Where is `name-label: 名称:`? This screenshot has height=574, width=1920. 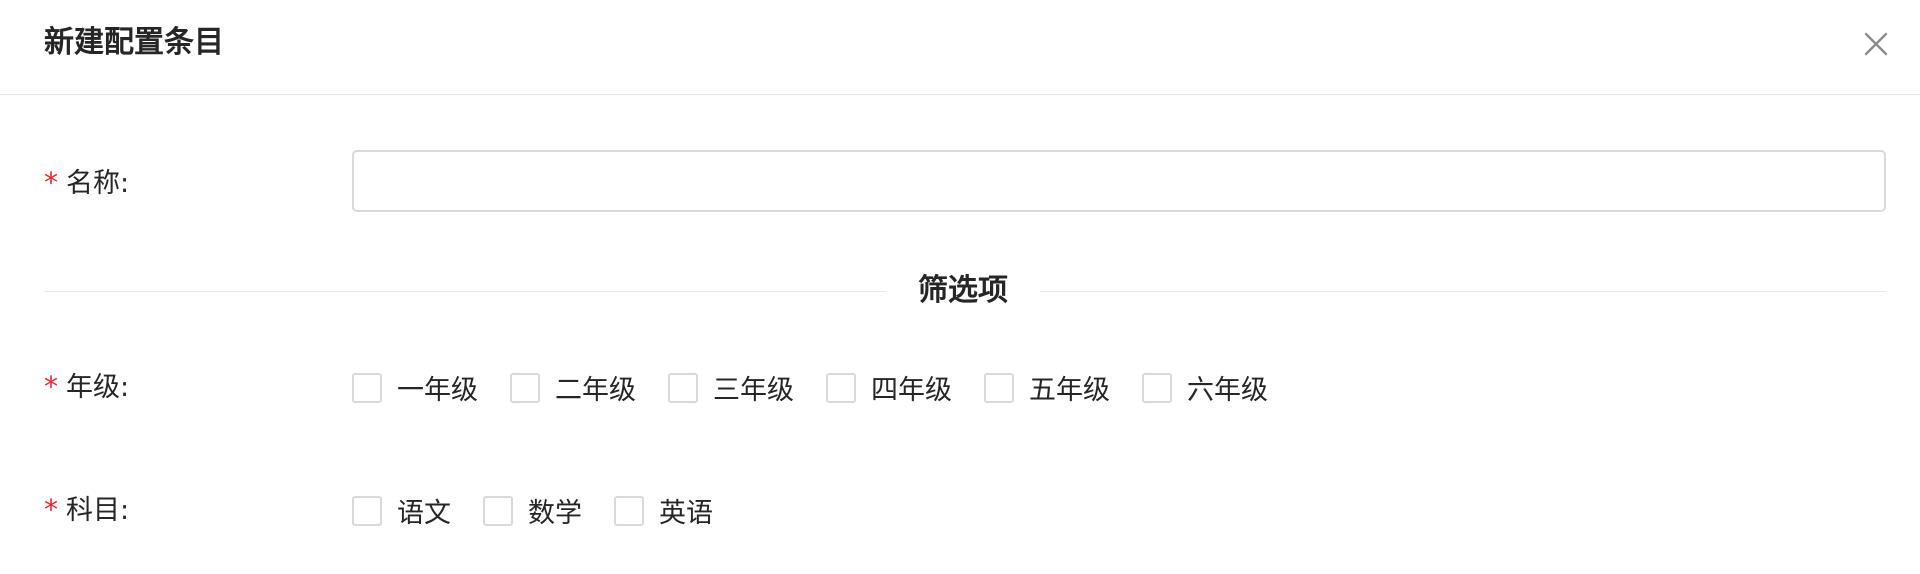 name-label: 名称: is located at coordinates (98, 183).